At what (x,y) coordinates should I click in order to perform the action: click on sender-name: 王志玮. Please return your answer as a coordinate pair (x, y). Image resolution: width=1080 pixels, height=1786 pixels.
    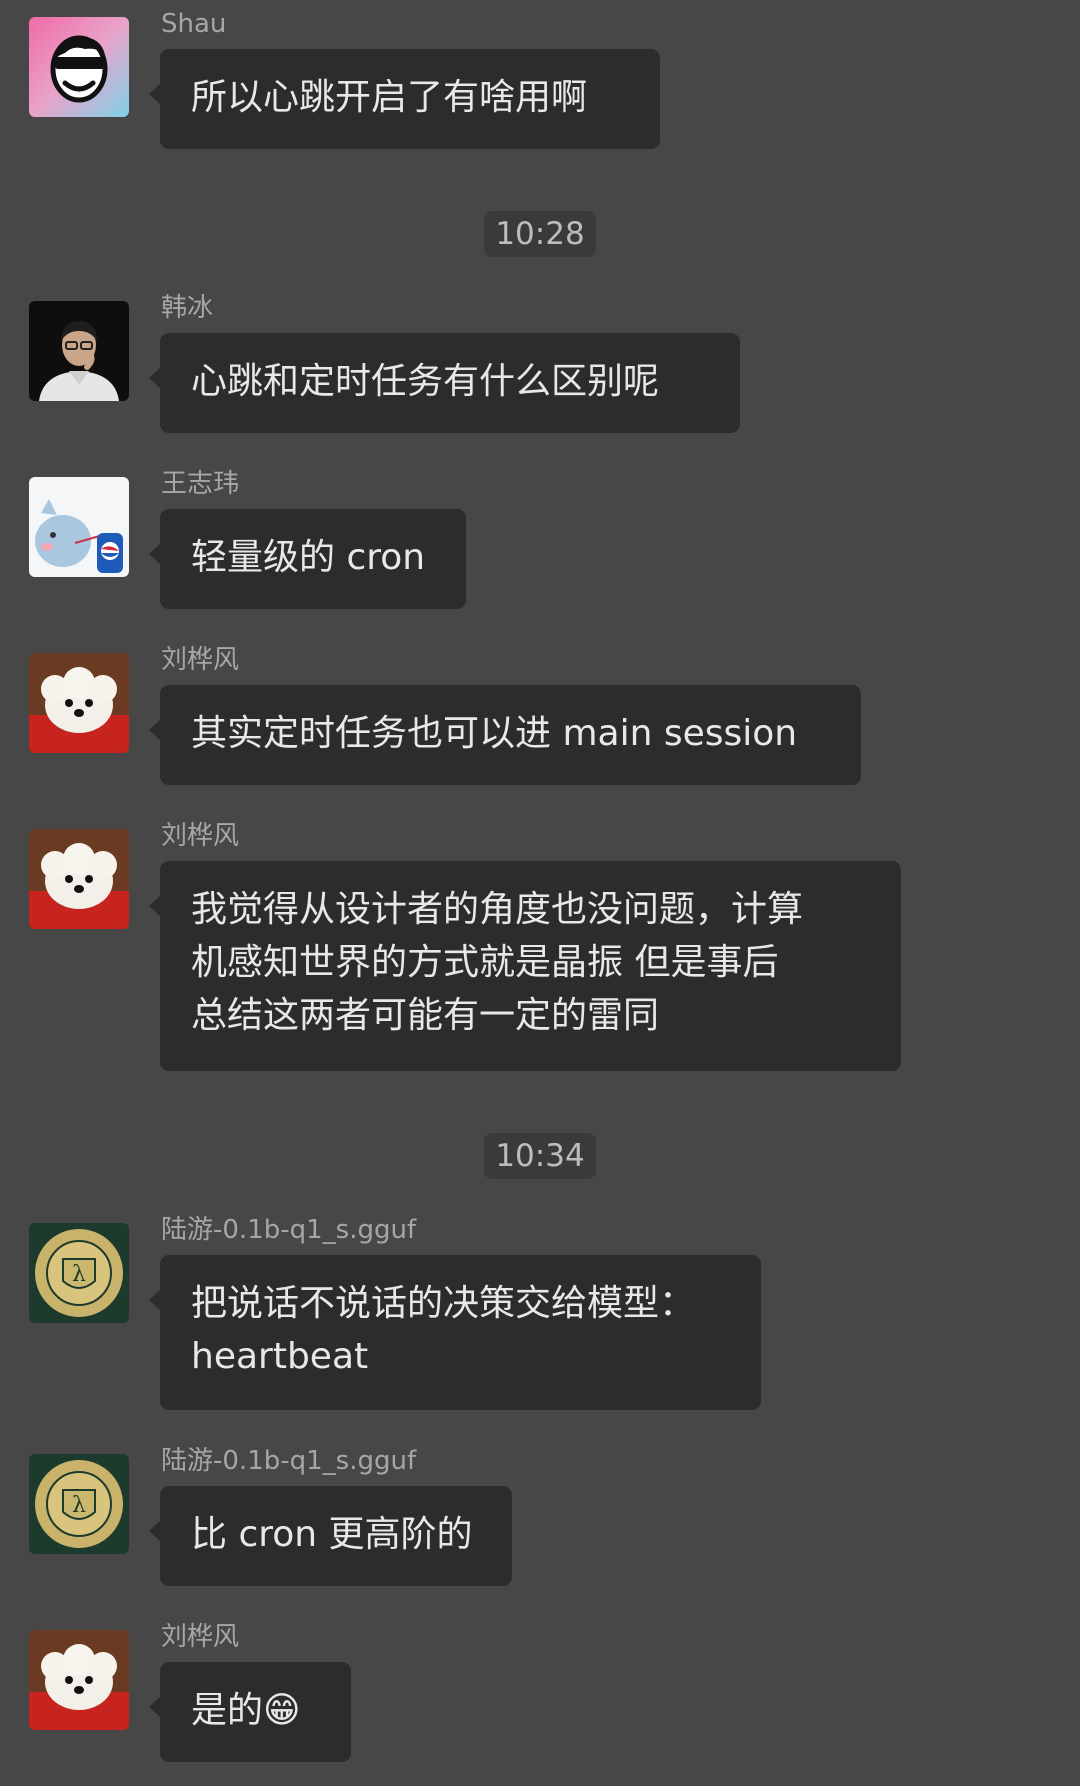
    Looking at the image, I should click on (200, 484).